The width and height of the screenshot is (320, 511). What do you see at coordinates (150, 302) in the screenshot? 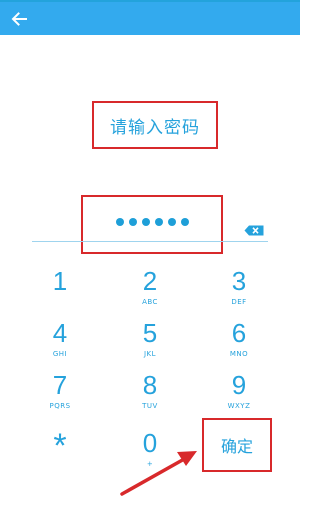
I see `key-letters: ABC` at bounding box center [150, 302].